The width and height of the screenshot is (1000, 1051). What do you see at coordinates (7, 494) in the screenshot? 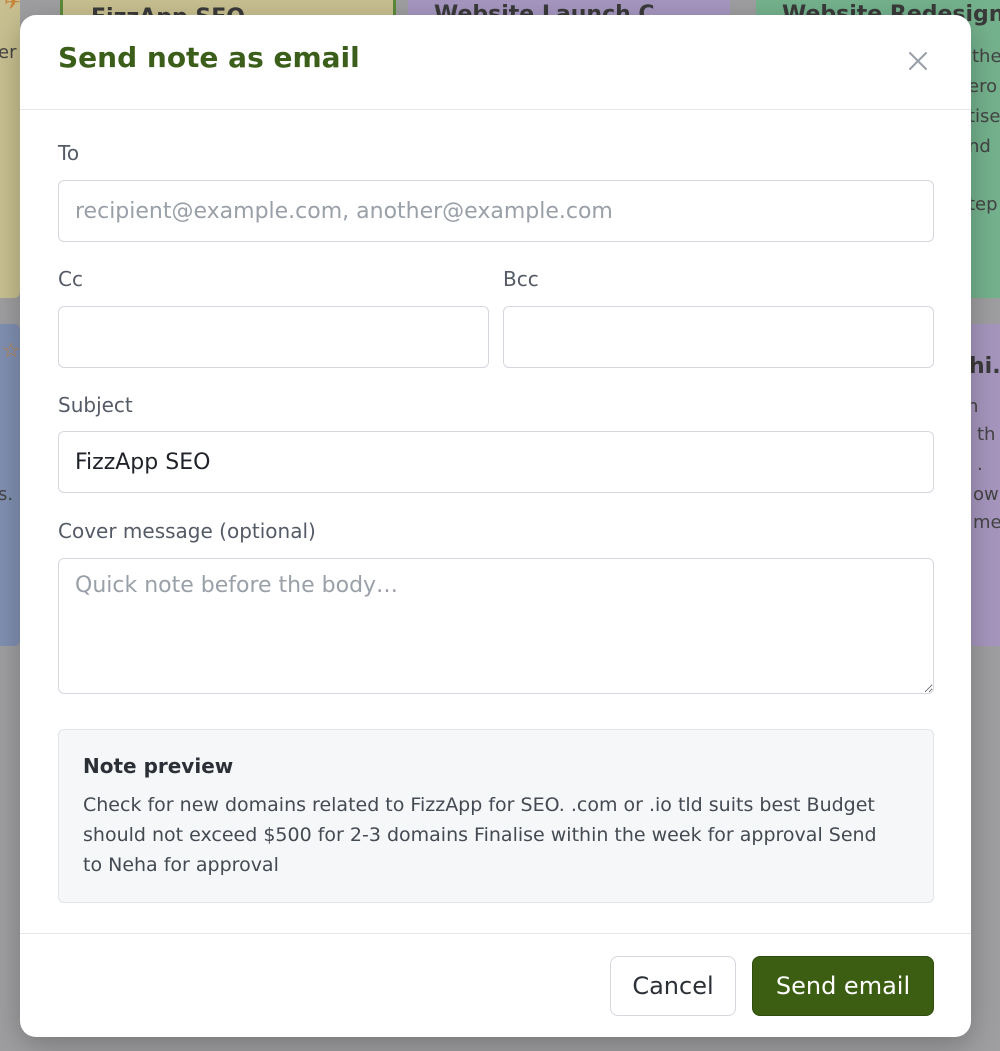
I see `note-text-fragment: s.` at bounding box center [7, 494].